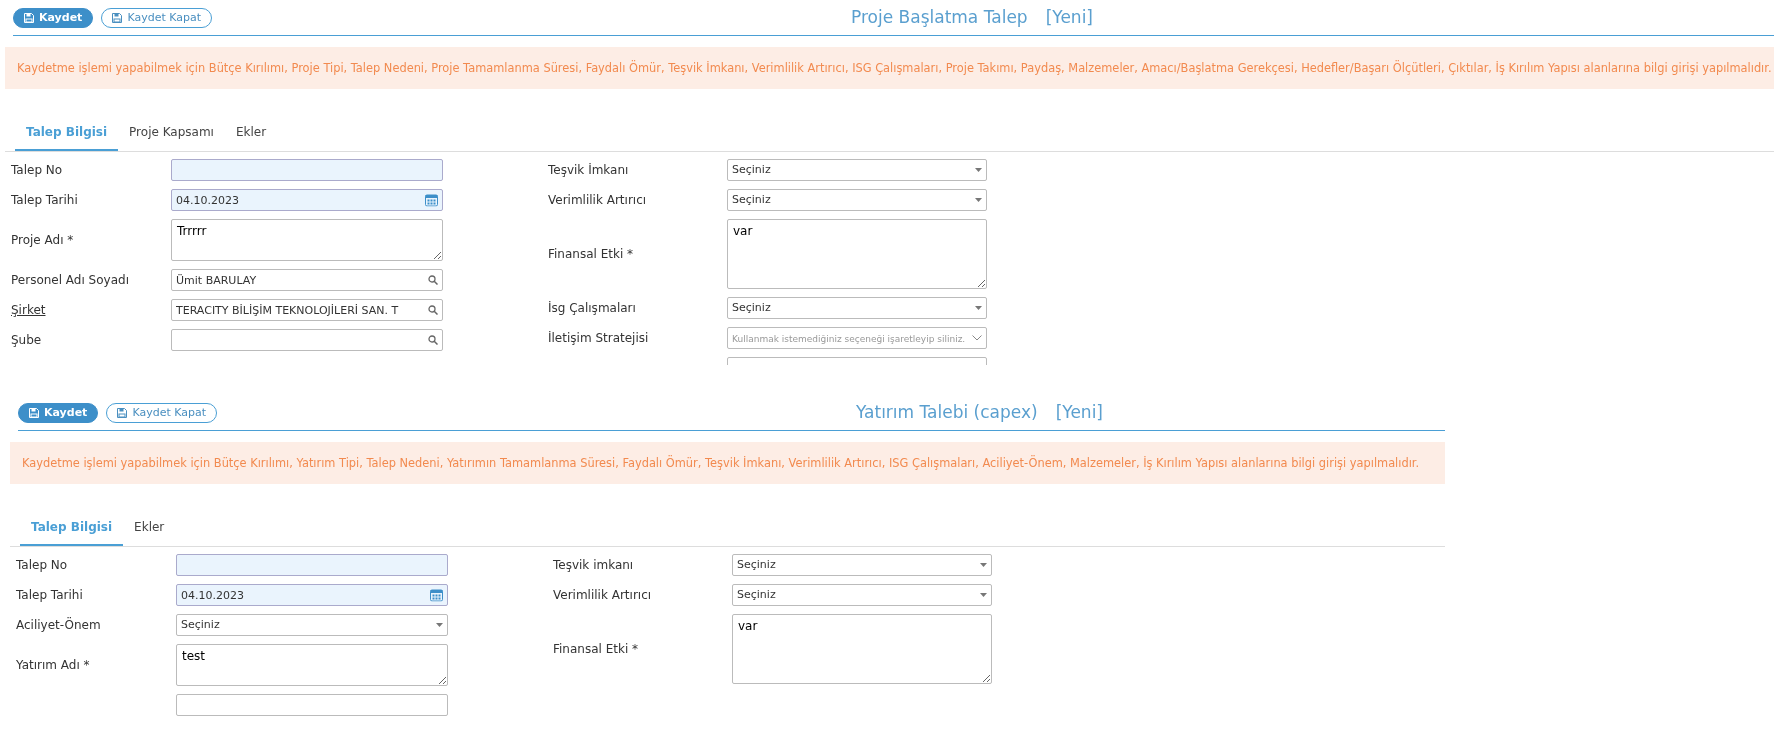  What do you see at coordinates (599, 338) in the screenshot?
I see `field-label: İletişim Stratejisi` at bounding box center [599, 338].